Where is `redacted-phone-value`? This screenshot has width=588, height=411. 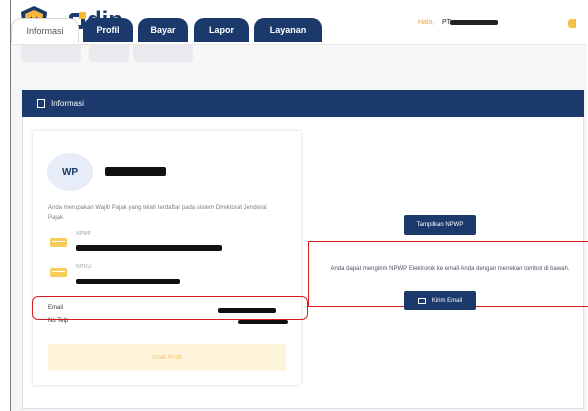 redacted-phone-value is located at coordinates (263, 322).